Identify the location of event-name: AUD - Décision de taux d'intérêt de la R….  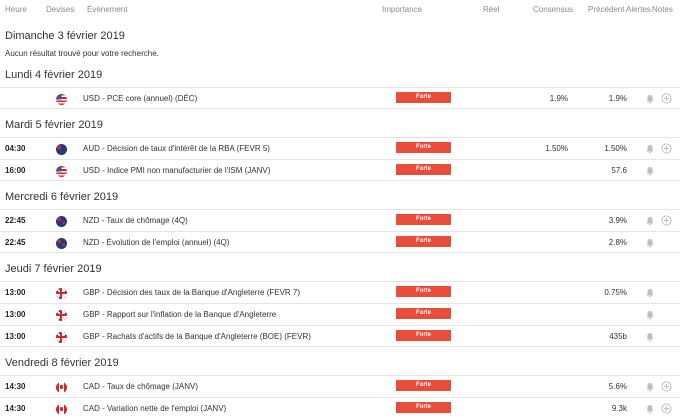
(176, 148).